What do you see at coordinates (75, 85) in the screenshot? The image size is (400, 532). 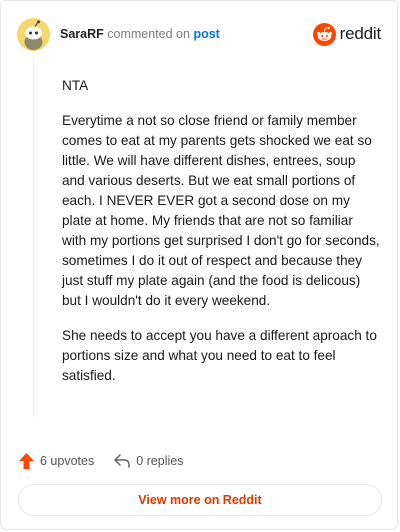 I see `comment-paragraph: NTA` at bounding box center [75, 85].